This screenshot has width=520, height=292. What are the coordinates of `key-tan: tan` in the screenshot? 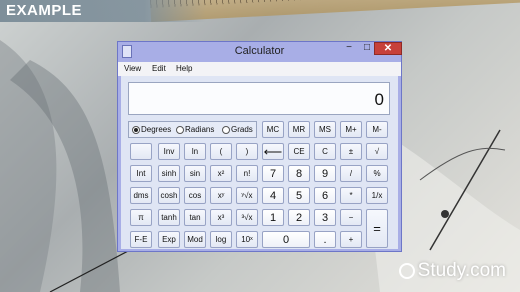 It's located at (195, 217).